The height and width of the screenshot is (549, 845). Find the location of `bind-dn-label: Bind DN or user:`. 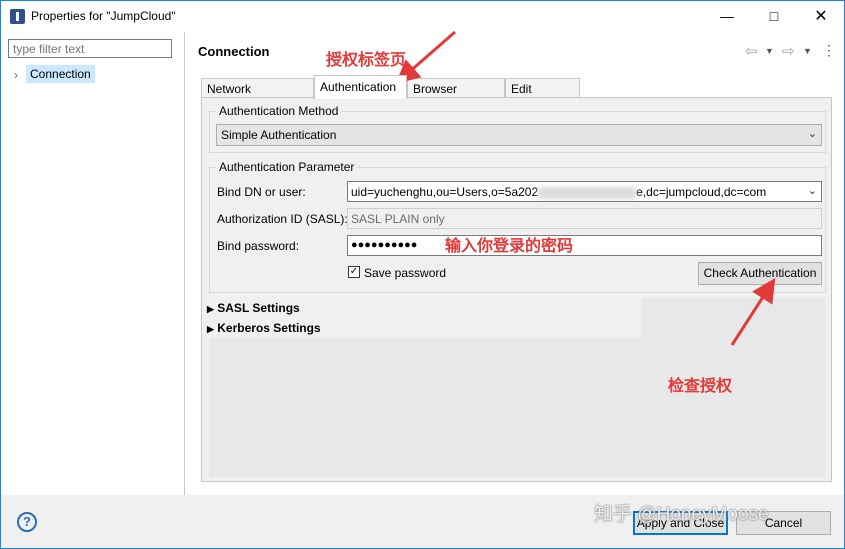

bind-dn-label: Bind DN or user: is located at coordinates (261, 192).